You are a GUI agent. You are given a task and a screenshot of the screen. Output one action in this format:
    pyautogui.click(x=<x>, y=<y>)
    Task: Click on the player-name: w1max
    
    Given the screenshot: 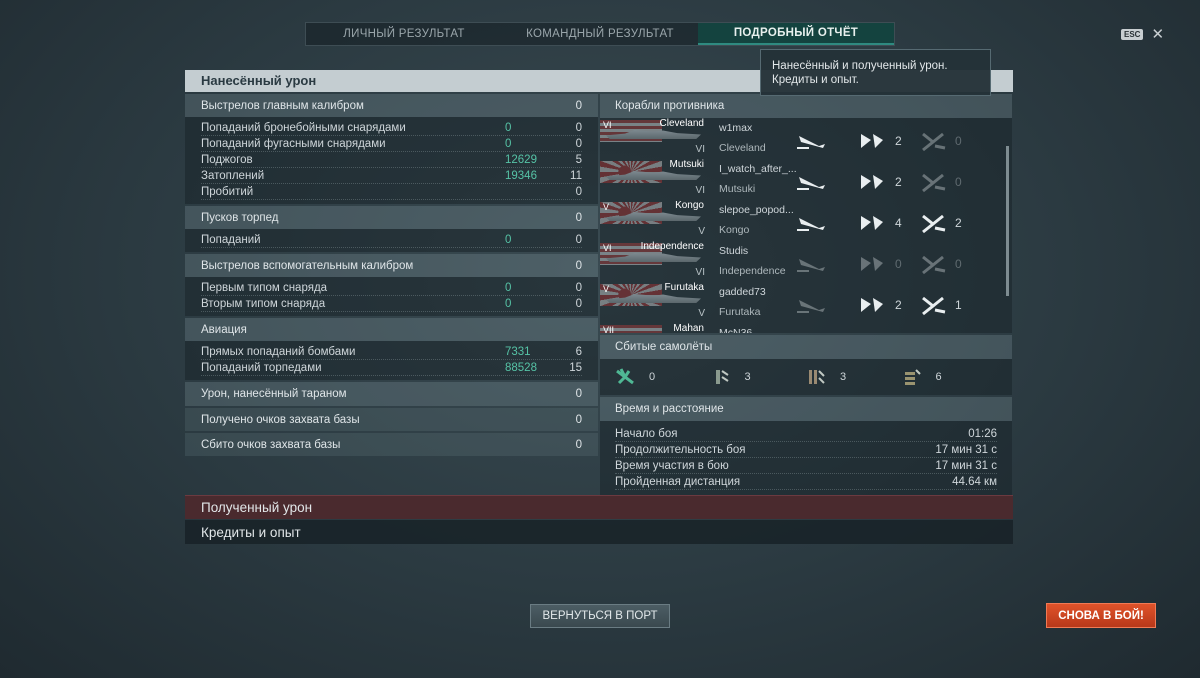 What is the action you would take?
    pyautogui.click(x=736, y=128)
    